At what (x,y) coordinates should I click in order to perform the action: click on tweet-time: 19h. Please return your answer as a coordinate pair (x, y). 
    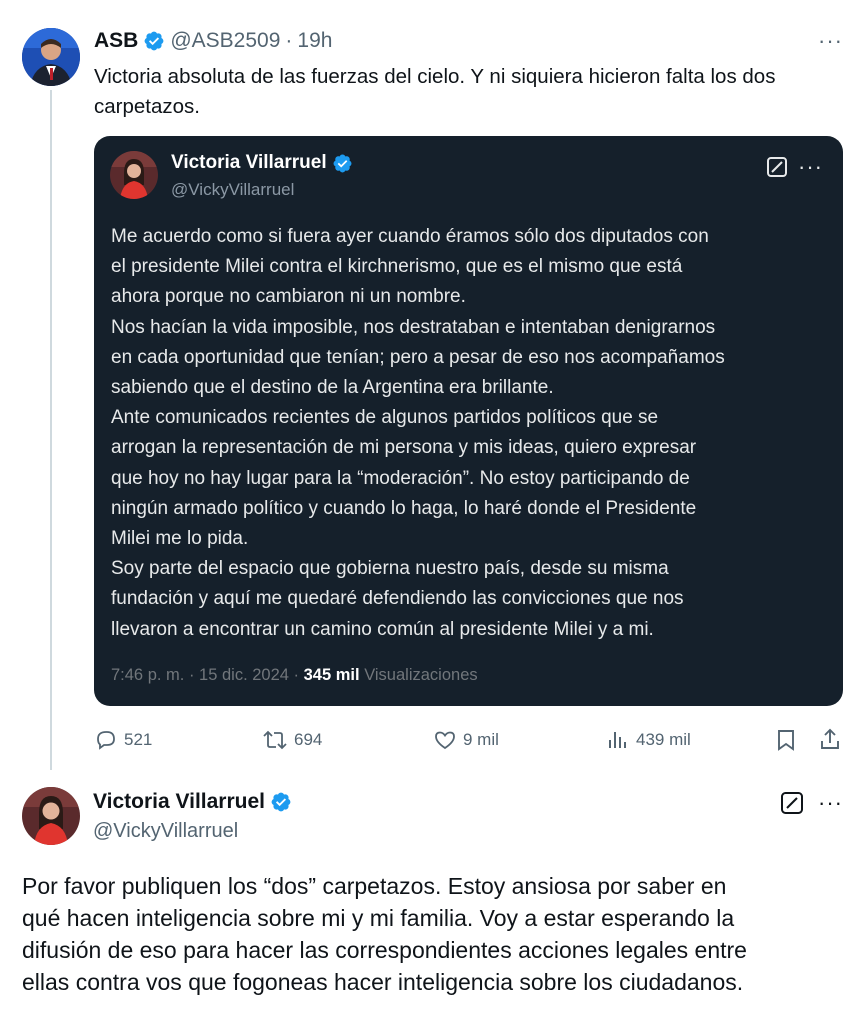
    Looking at the image, I should click on (314, 41).